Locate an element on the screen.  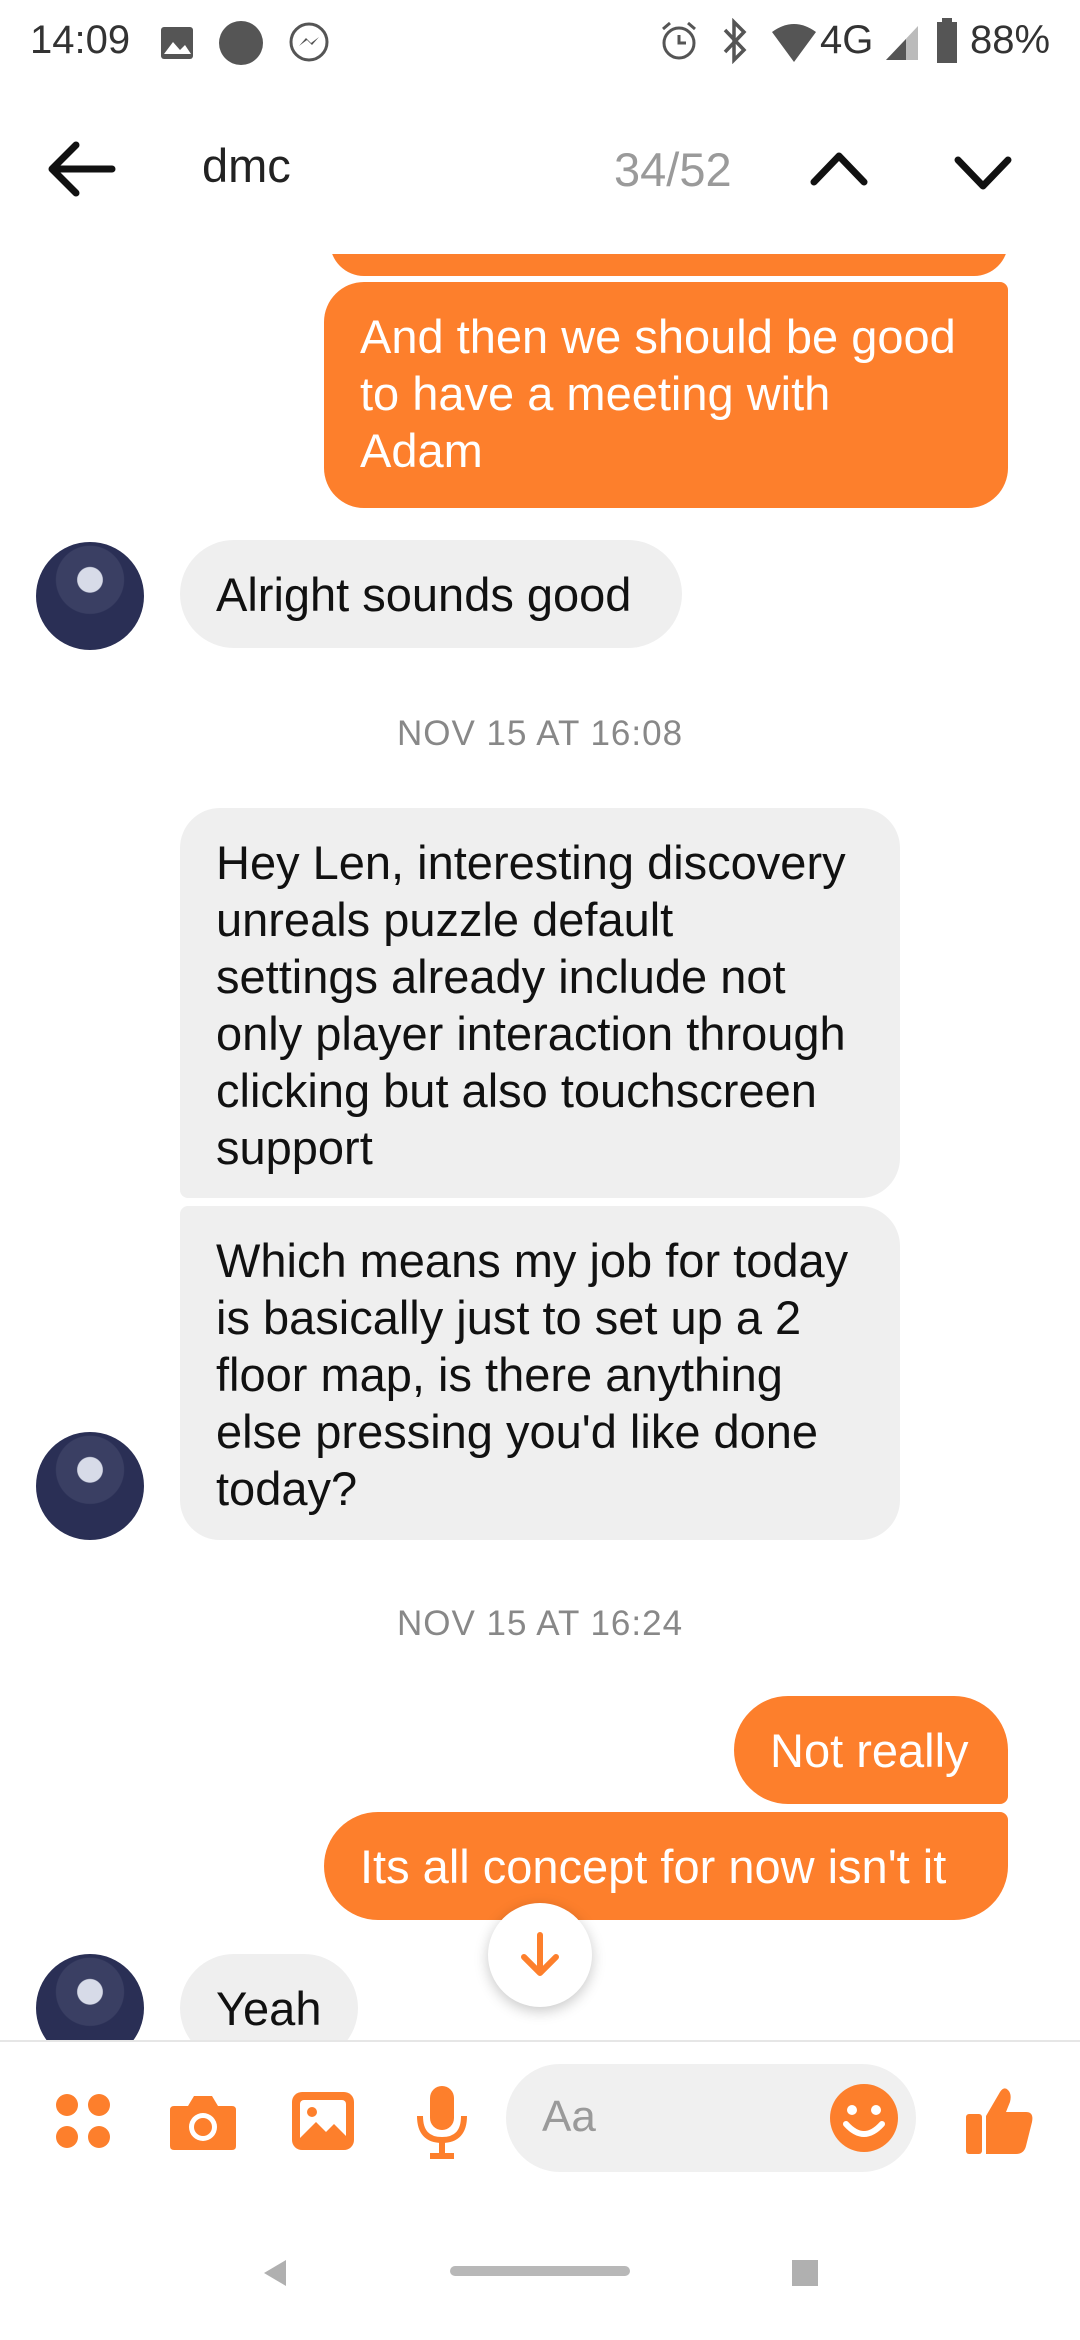
dot-icon is located at coordinates (241, 43).